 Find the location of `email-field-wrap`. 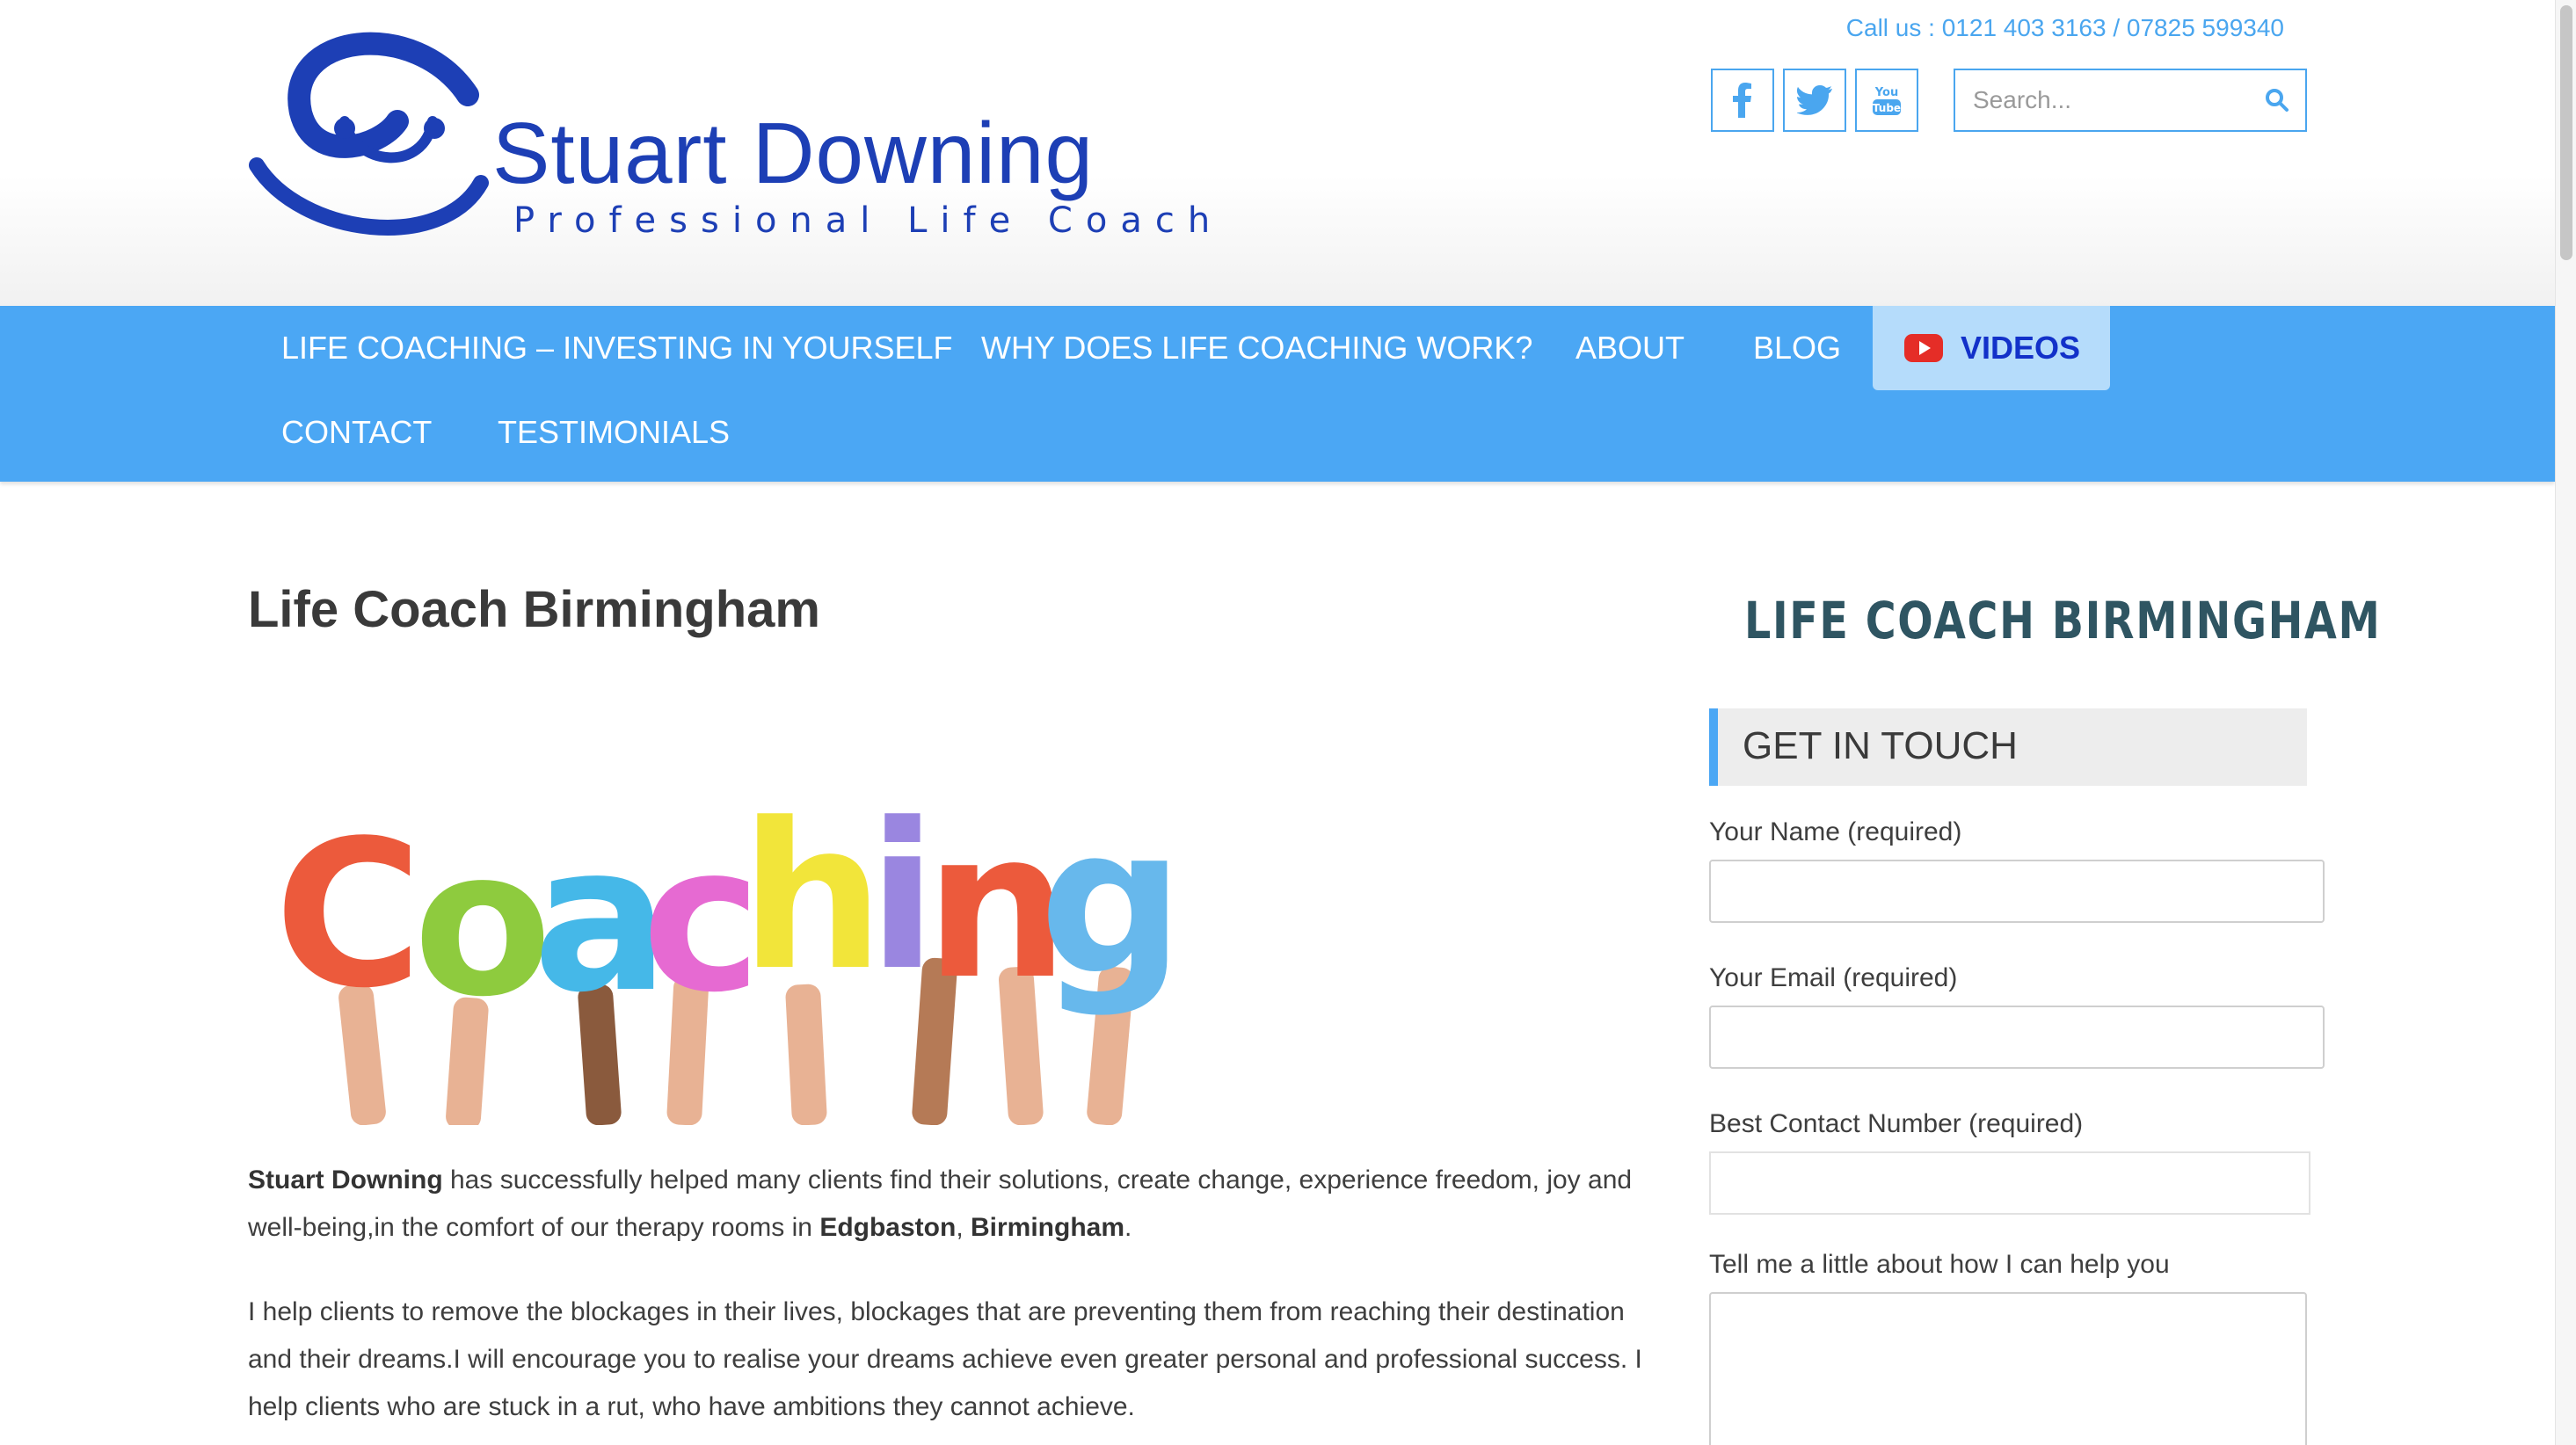

email-field-wrap is located at coordinates (2017, 1037).